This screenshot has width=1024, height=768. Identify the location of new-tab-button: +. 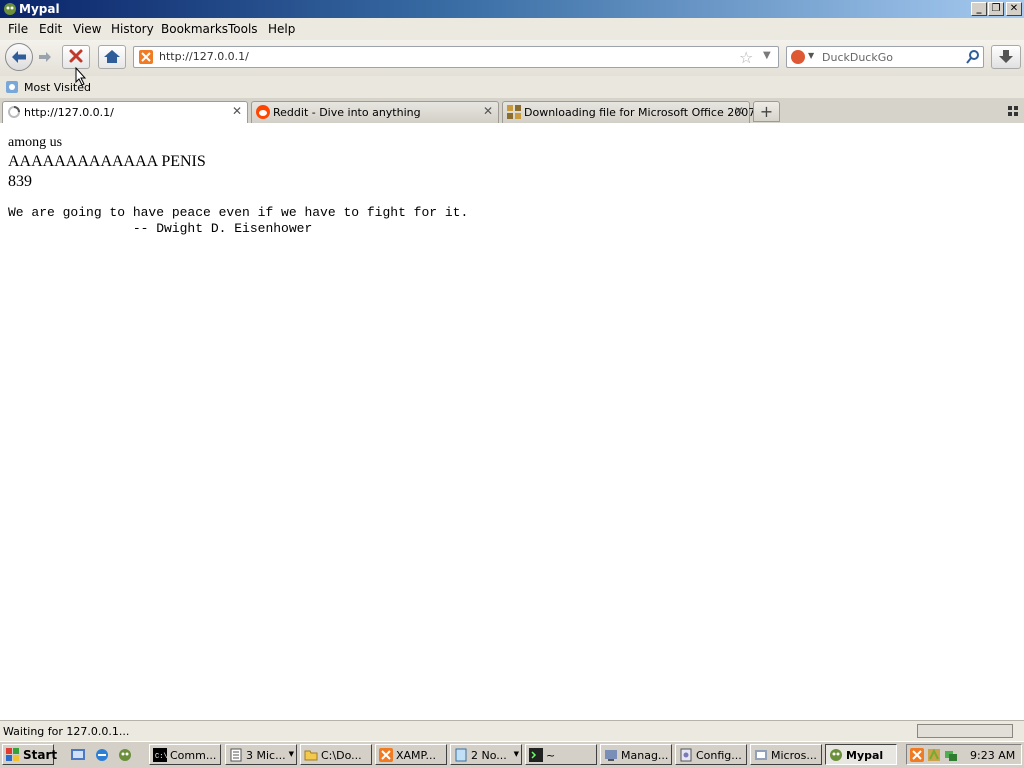
(766, 111).